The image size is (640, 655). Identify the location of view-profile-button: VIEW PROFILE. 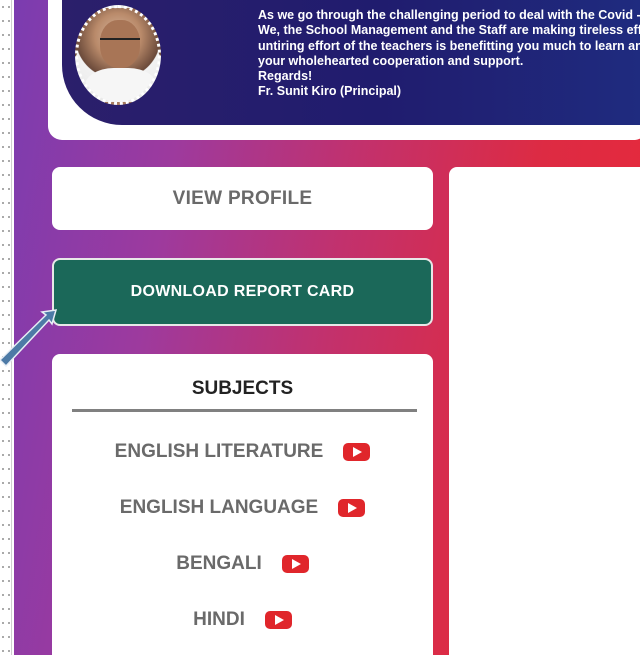
(242, 198).